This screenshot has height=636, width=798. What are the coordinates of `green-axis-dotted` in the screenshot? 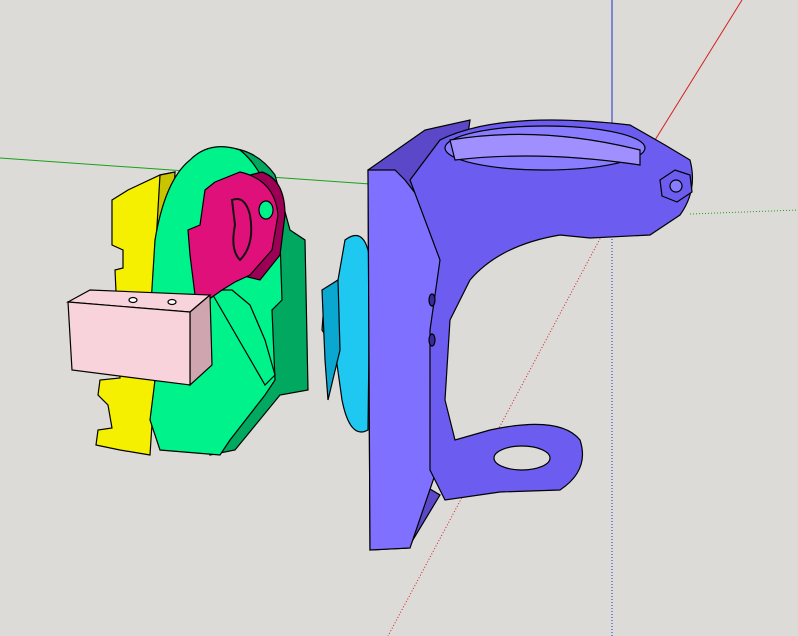 It's located at (743, 212).